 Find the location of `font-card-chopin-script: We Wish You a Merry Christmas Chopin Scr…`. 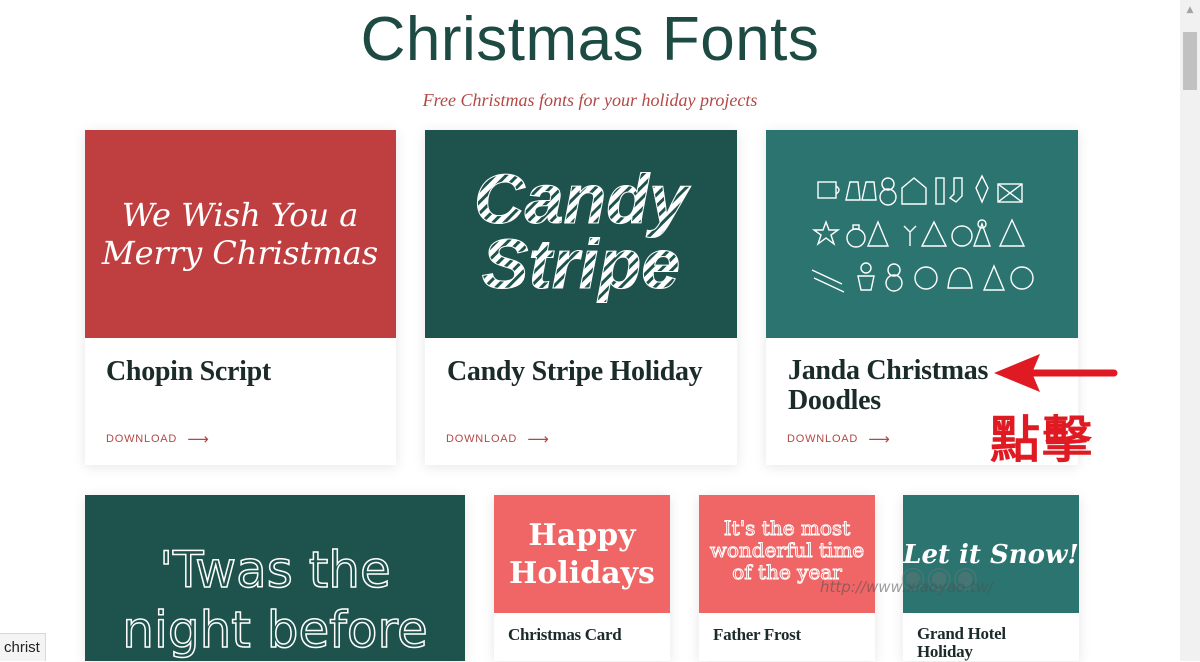

font-card-chopin-script: We Wish You a Merry Christmas Chopin Scr… is located at coordinates (240, 297).